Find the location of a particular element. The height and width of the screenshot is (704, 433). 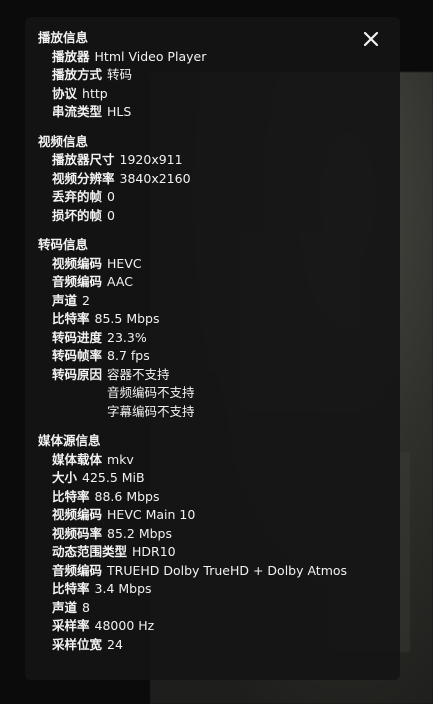

info-values: 容器不支持 音频编码不支持 字幕编码不支持 is located at coordinates (151, 394).